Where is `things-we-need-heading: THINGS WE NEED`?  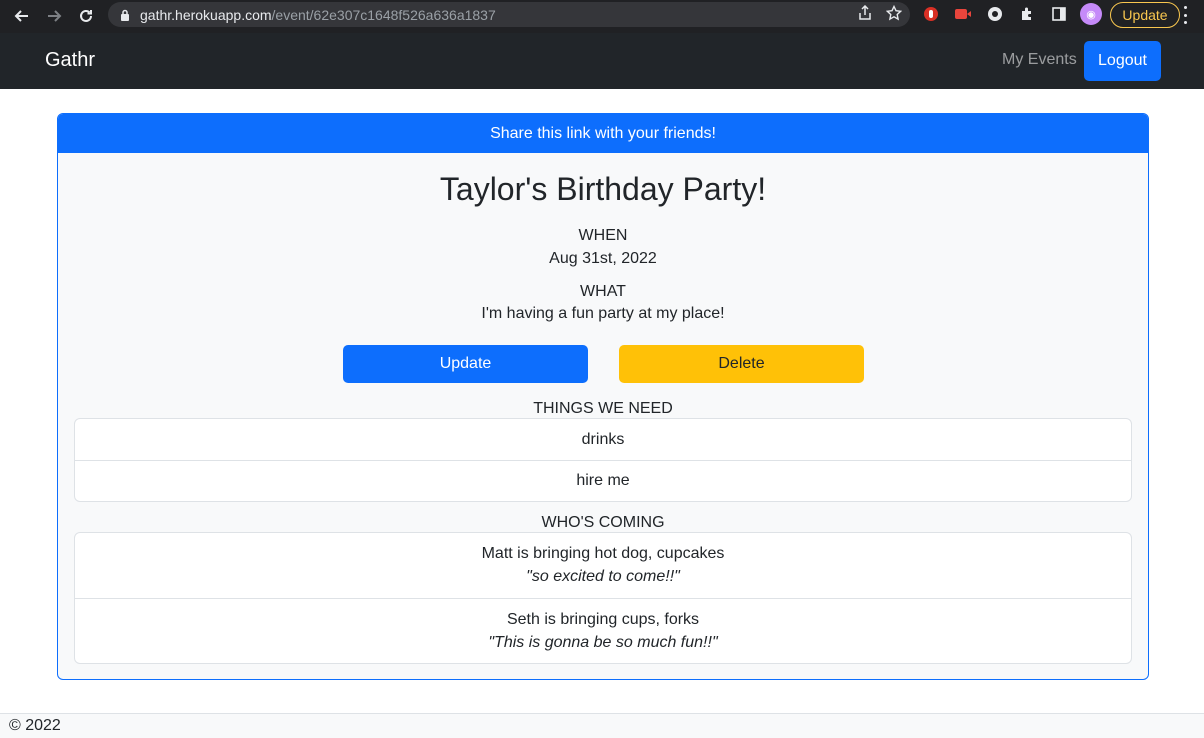 things-we-need-heading: THINGS WE NEED is located at coordinates (603, 408).